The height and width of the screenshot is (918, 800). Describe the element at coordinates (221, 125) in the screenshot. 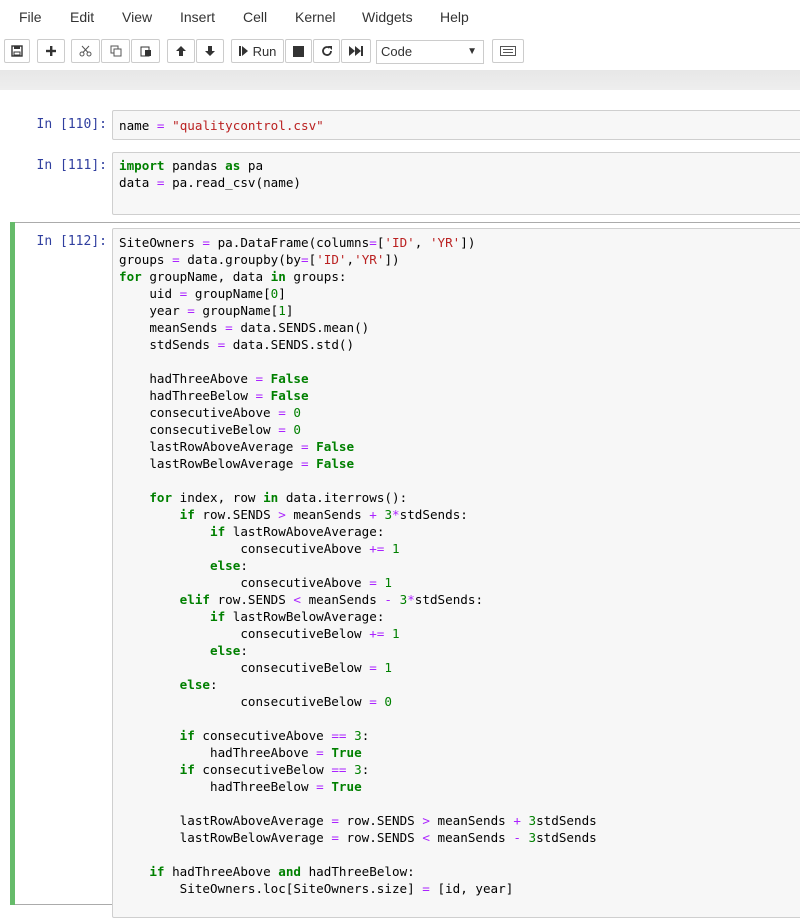

I see `code-text: name = "qualitycontrol.csv"` at that location.